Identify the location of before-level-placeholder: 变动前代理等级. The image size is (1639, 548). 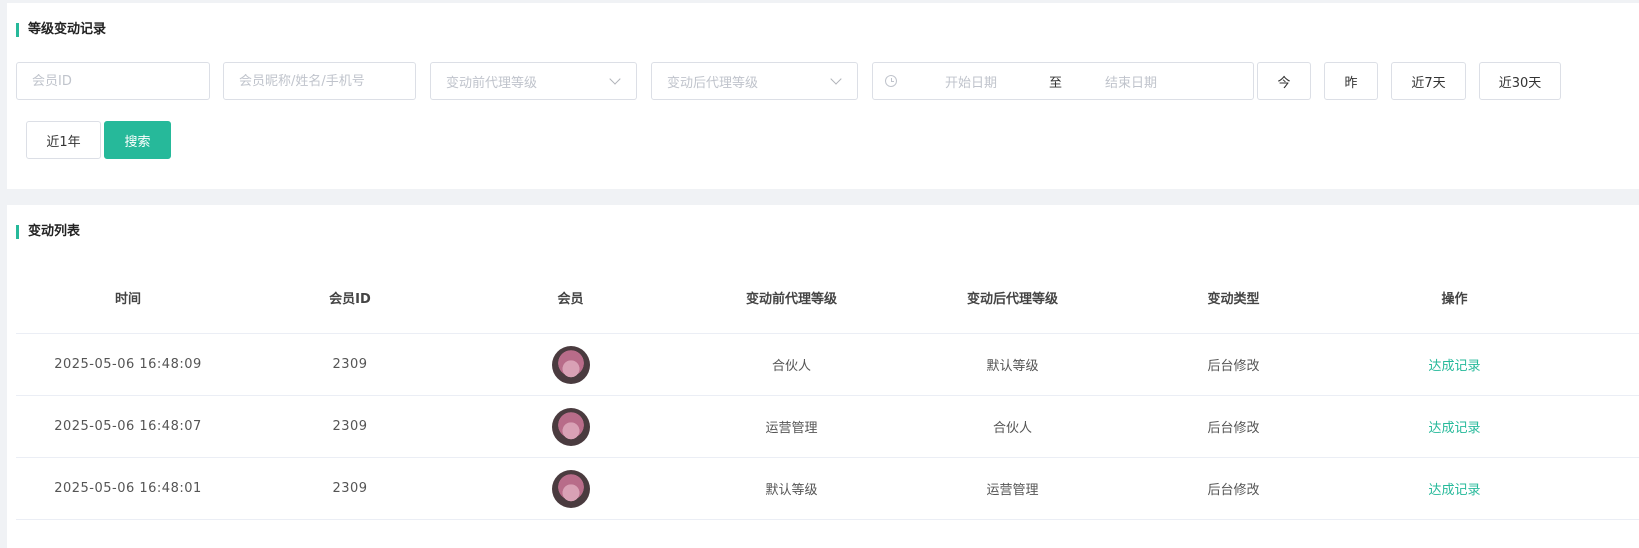
(492, 83).